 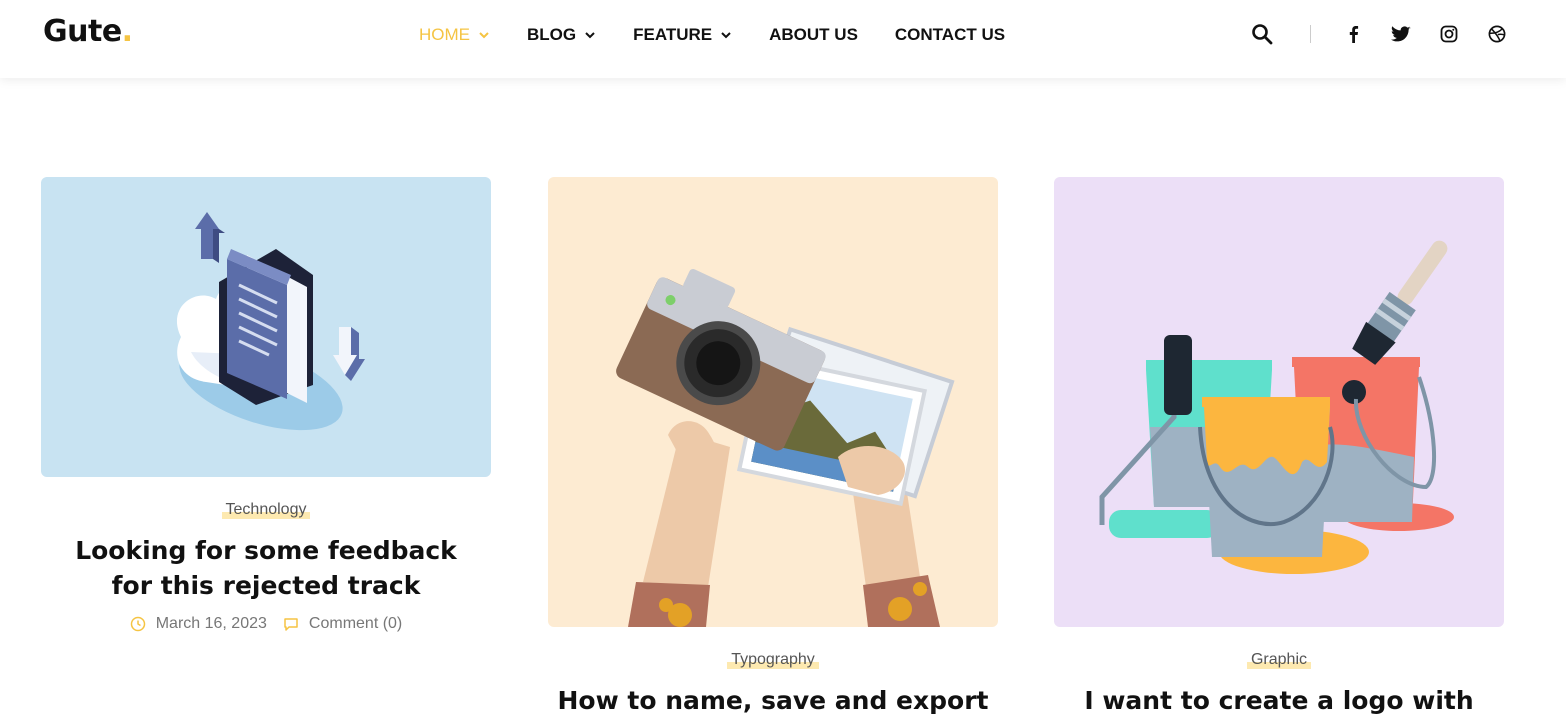 I want to click on logo-text: Gute, so click(x=82, y=31).